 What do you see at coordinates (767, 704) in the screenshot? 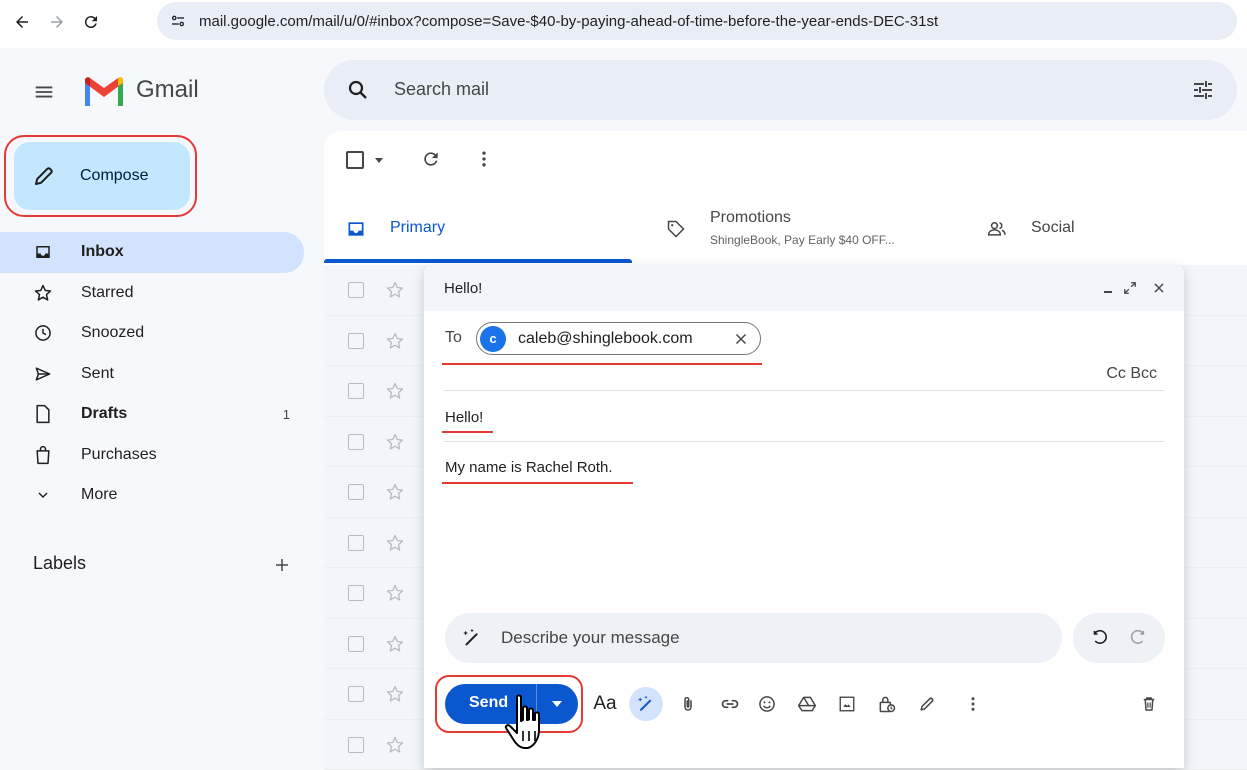
I see `emoji-icon` at bounding box center [767, 704].